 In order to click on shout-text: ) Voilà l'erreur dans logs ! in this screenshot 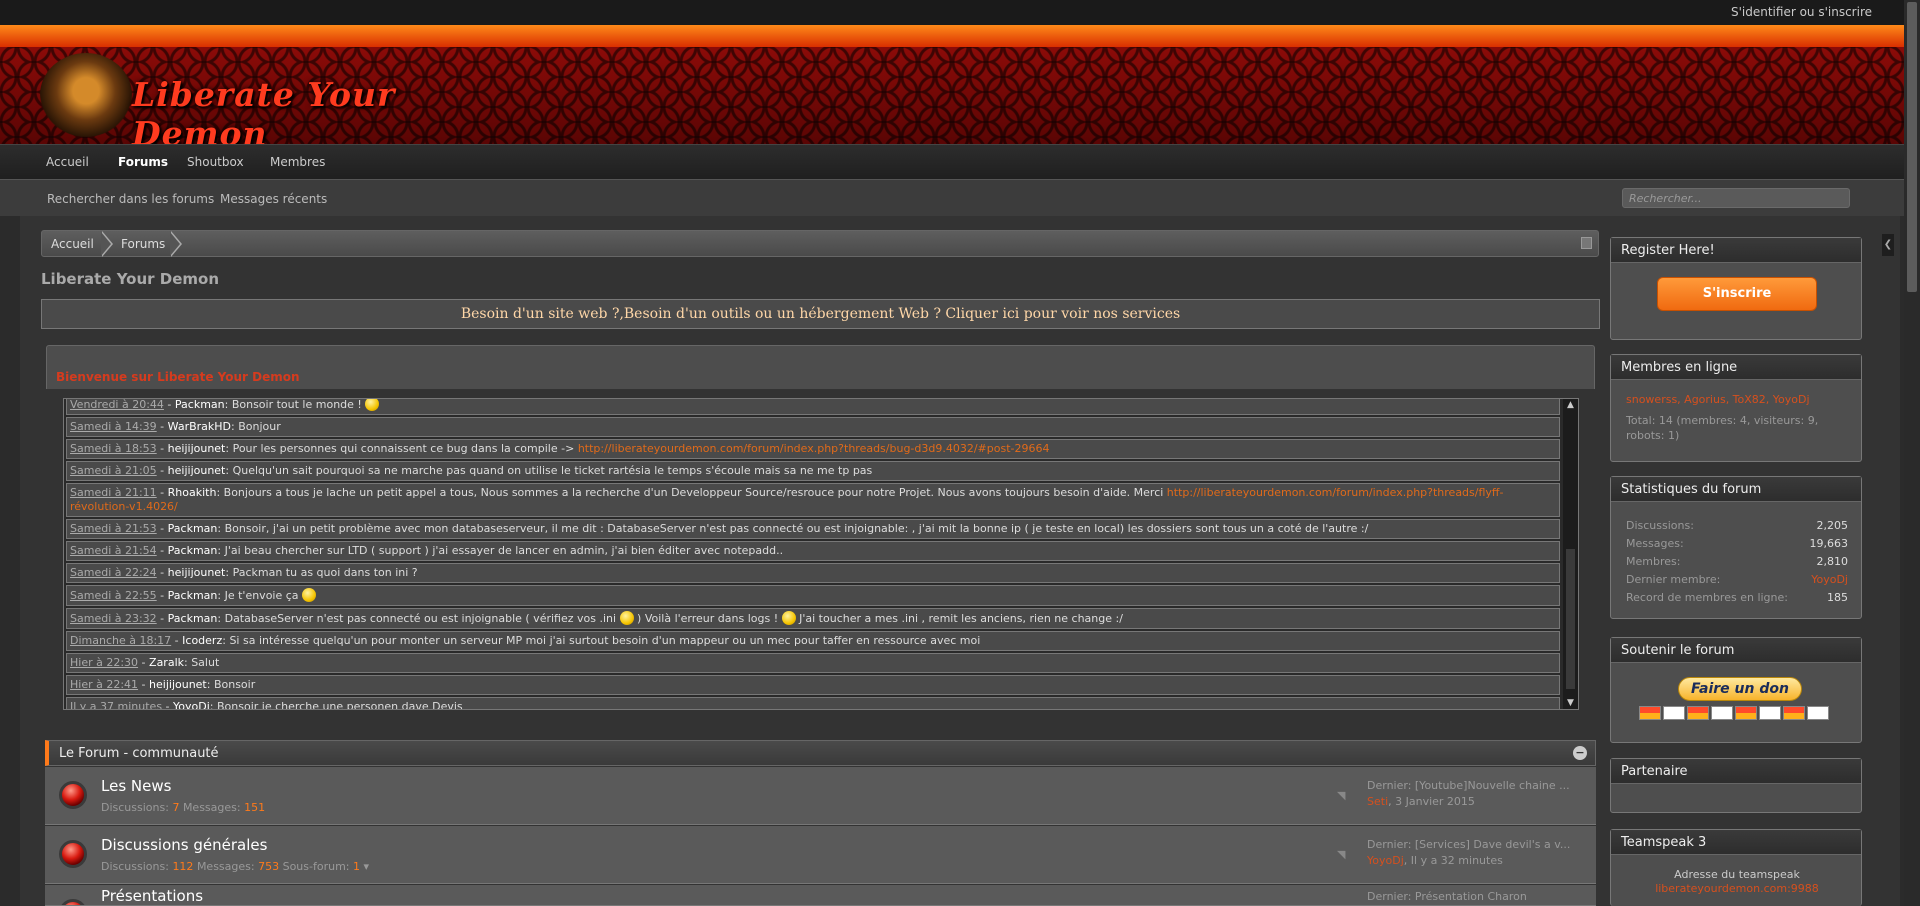, I will do `click(707, 618)`.